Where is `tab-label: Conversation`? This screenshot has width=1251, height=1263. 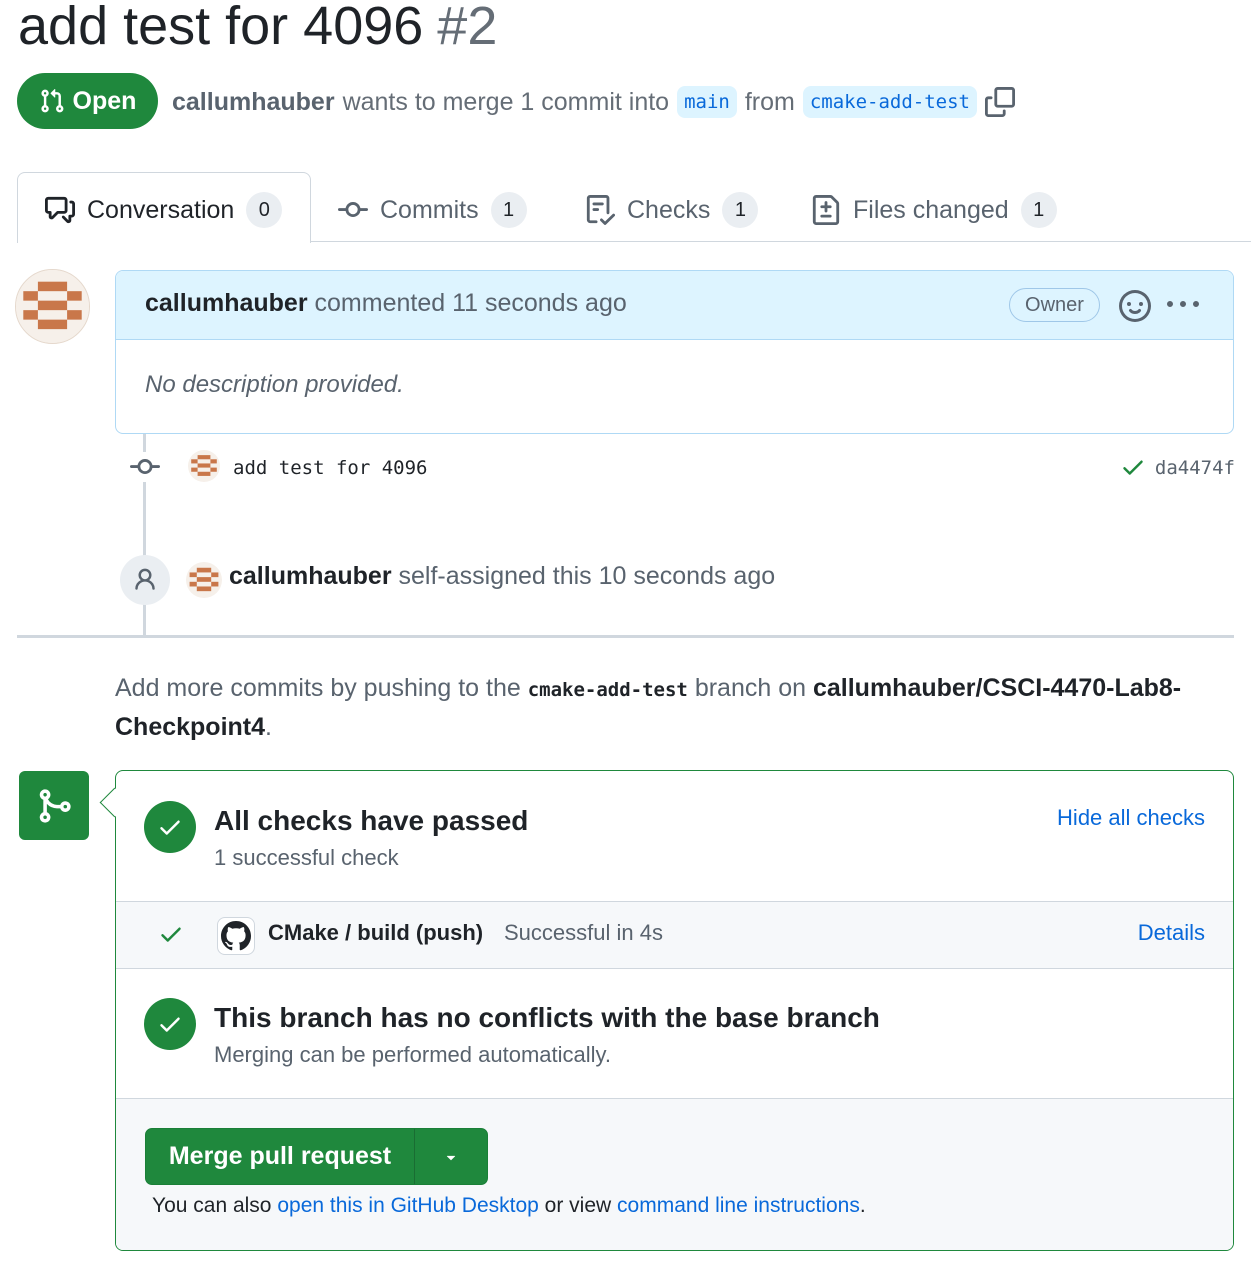 tab-label: Conversation is located at coordinates (161, 209).